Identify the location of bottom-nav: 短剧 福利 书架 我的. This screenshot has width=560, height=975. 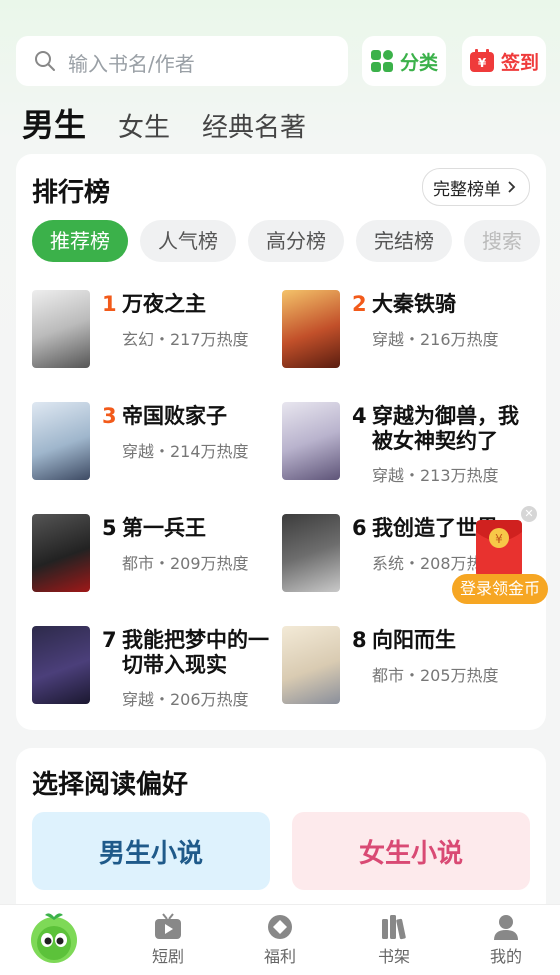
(280, 939).